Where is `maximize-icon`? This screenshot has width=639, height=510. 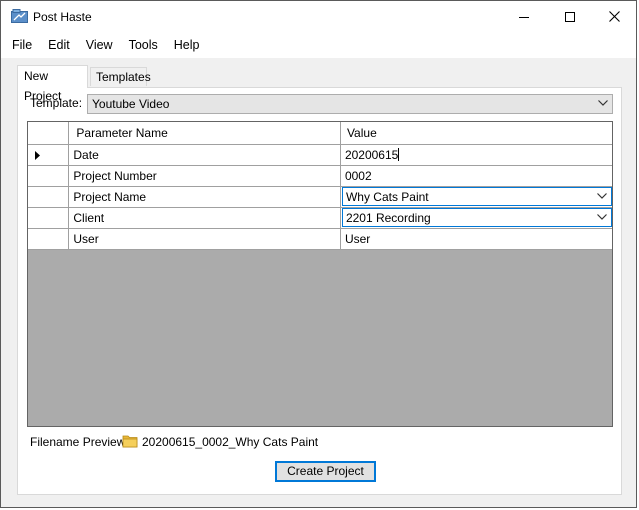
maximize-icon is located at coordinates (570, 16).